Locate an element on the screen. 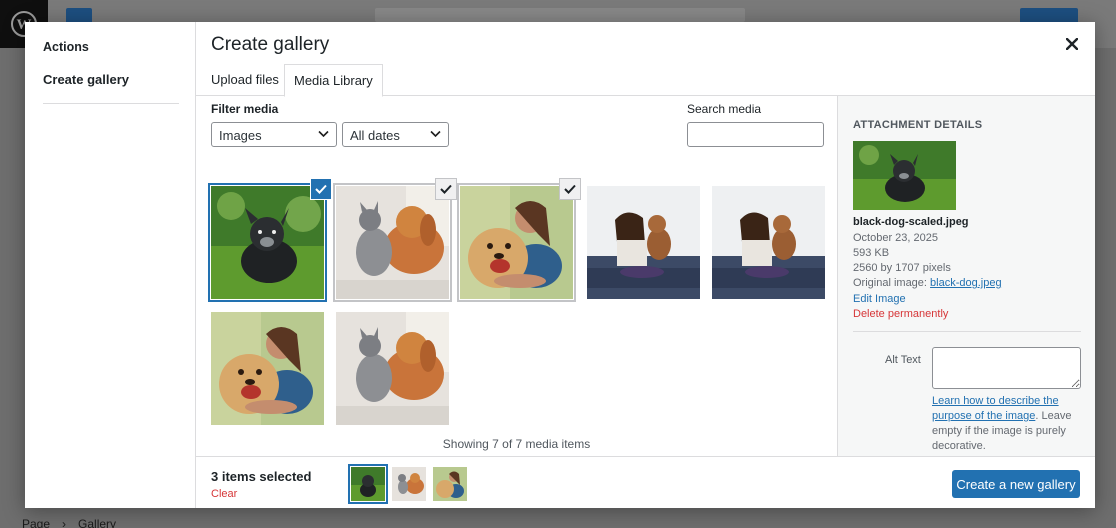 The width and height of the screenshot is (1116, 528). selection-count: 3 items selected is located at coordinates (261, 476).